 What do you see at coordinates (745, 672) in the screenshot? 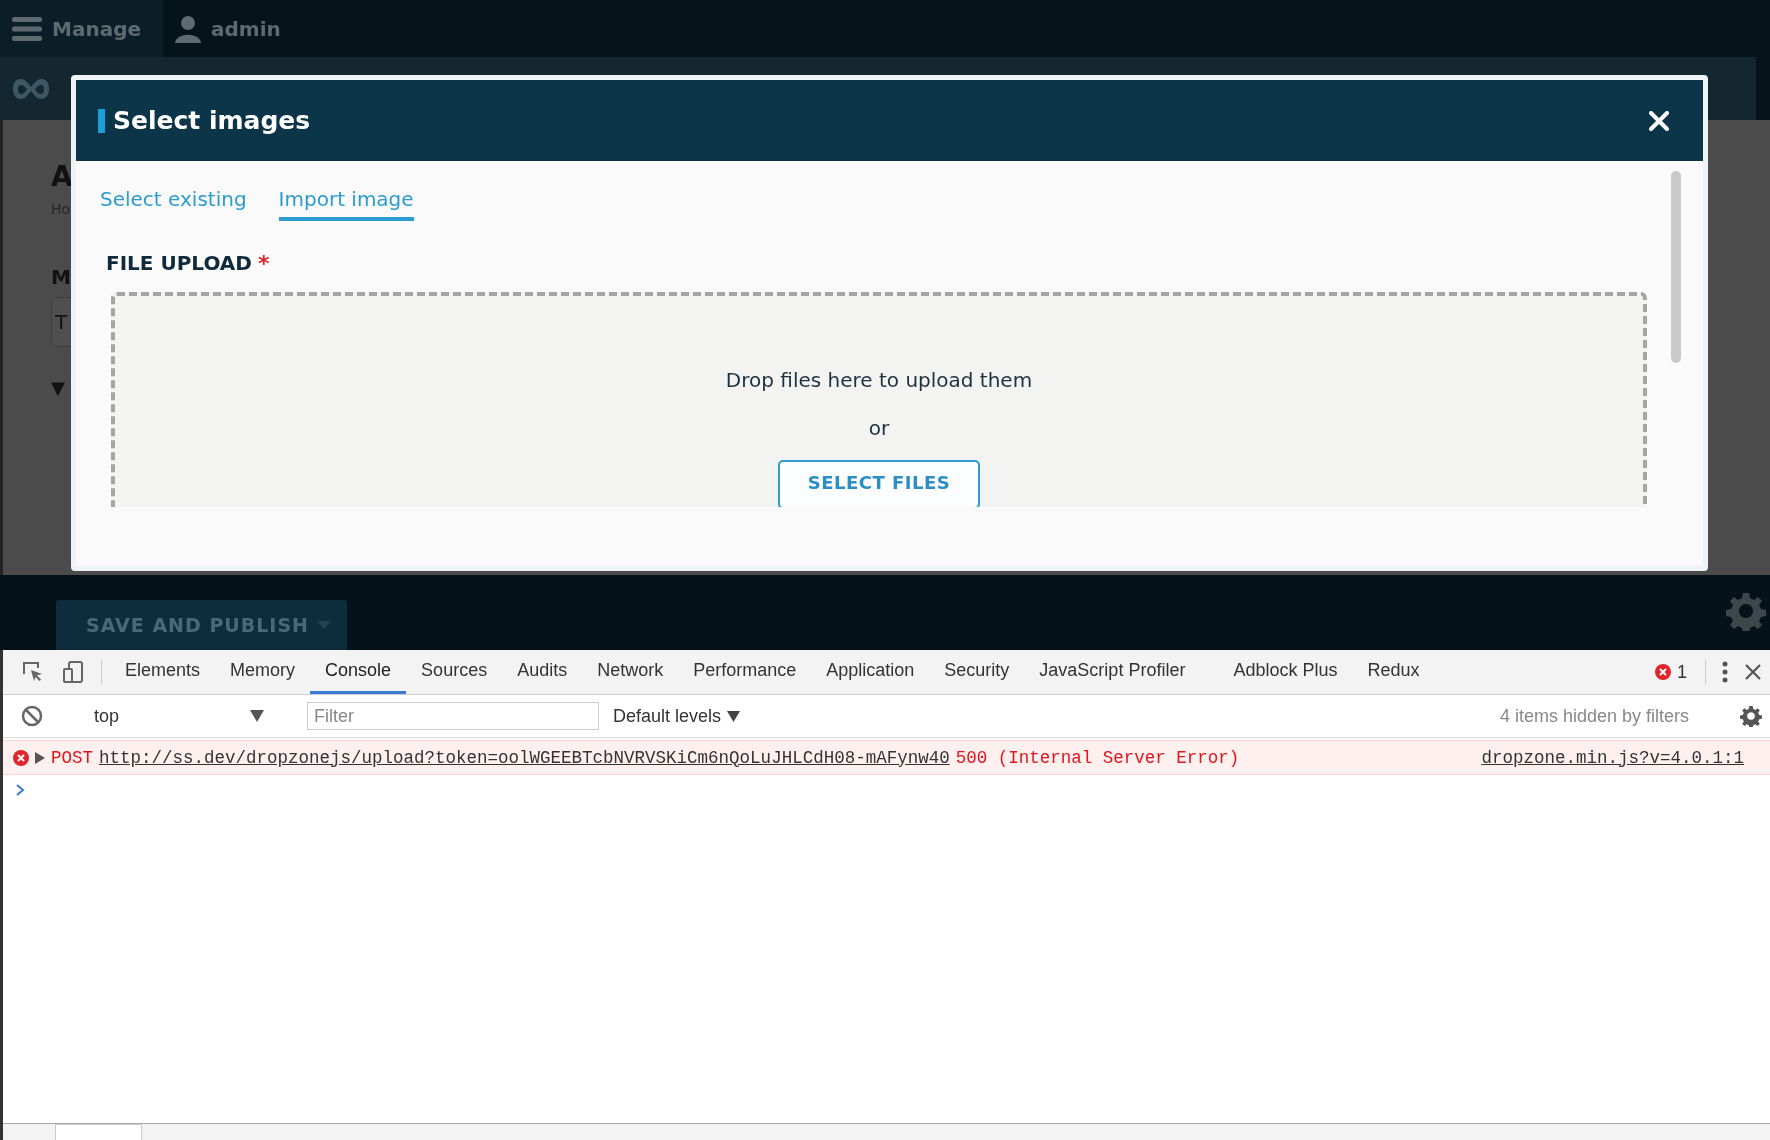
I see `devtools-tab: Performance` at bounding box center [745, 672].